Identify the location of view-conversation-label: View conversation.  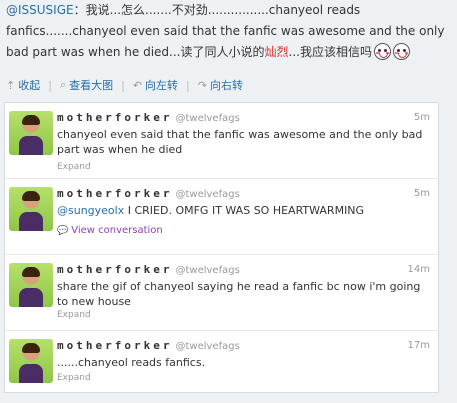
(117, 230).